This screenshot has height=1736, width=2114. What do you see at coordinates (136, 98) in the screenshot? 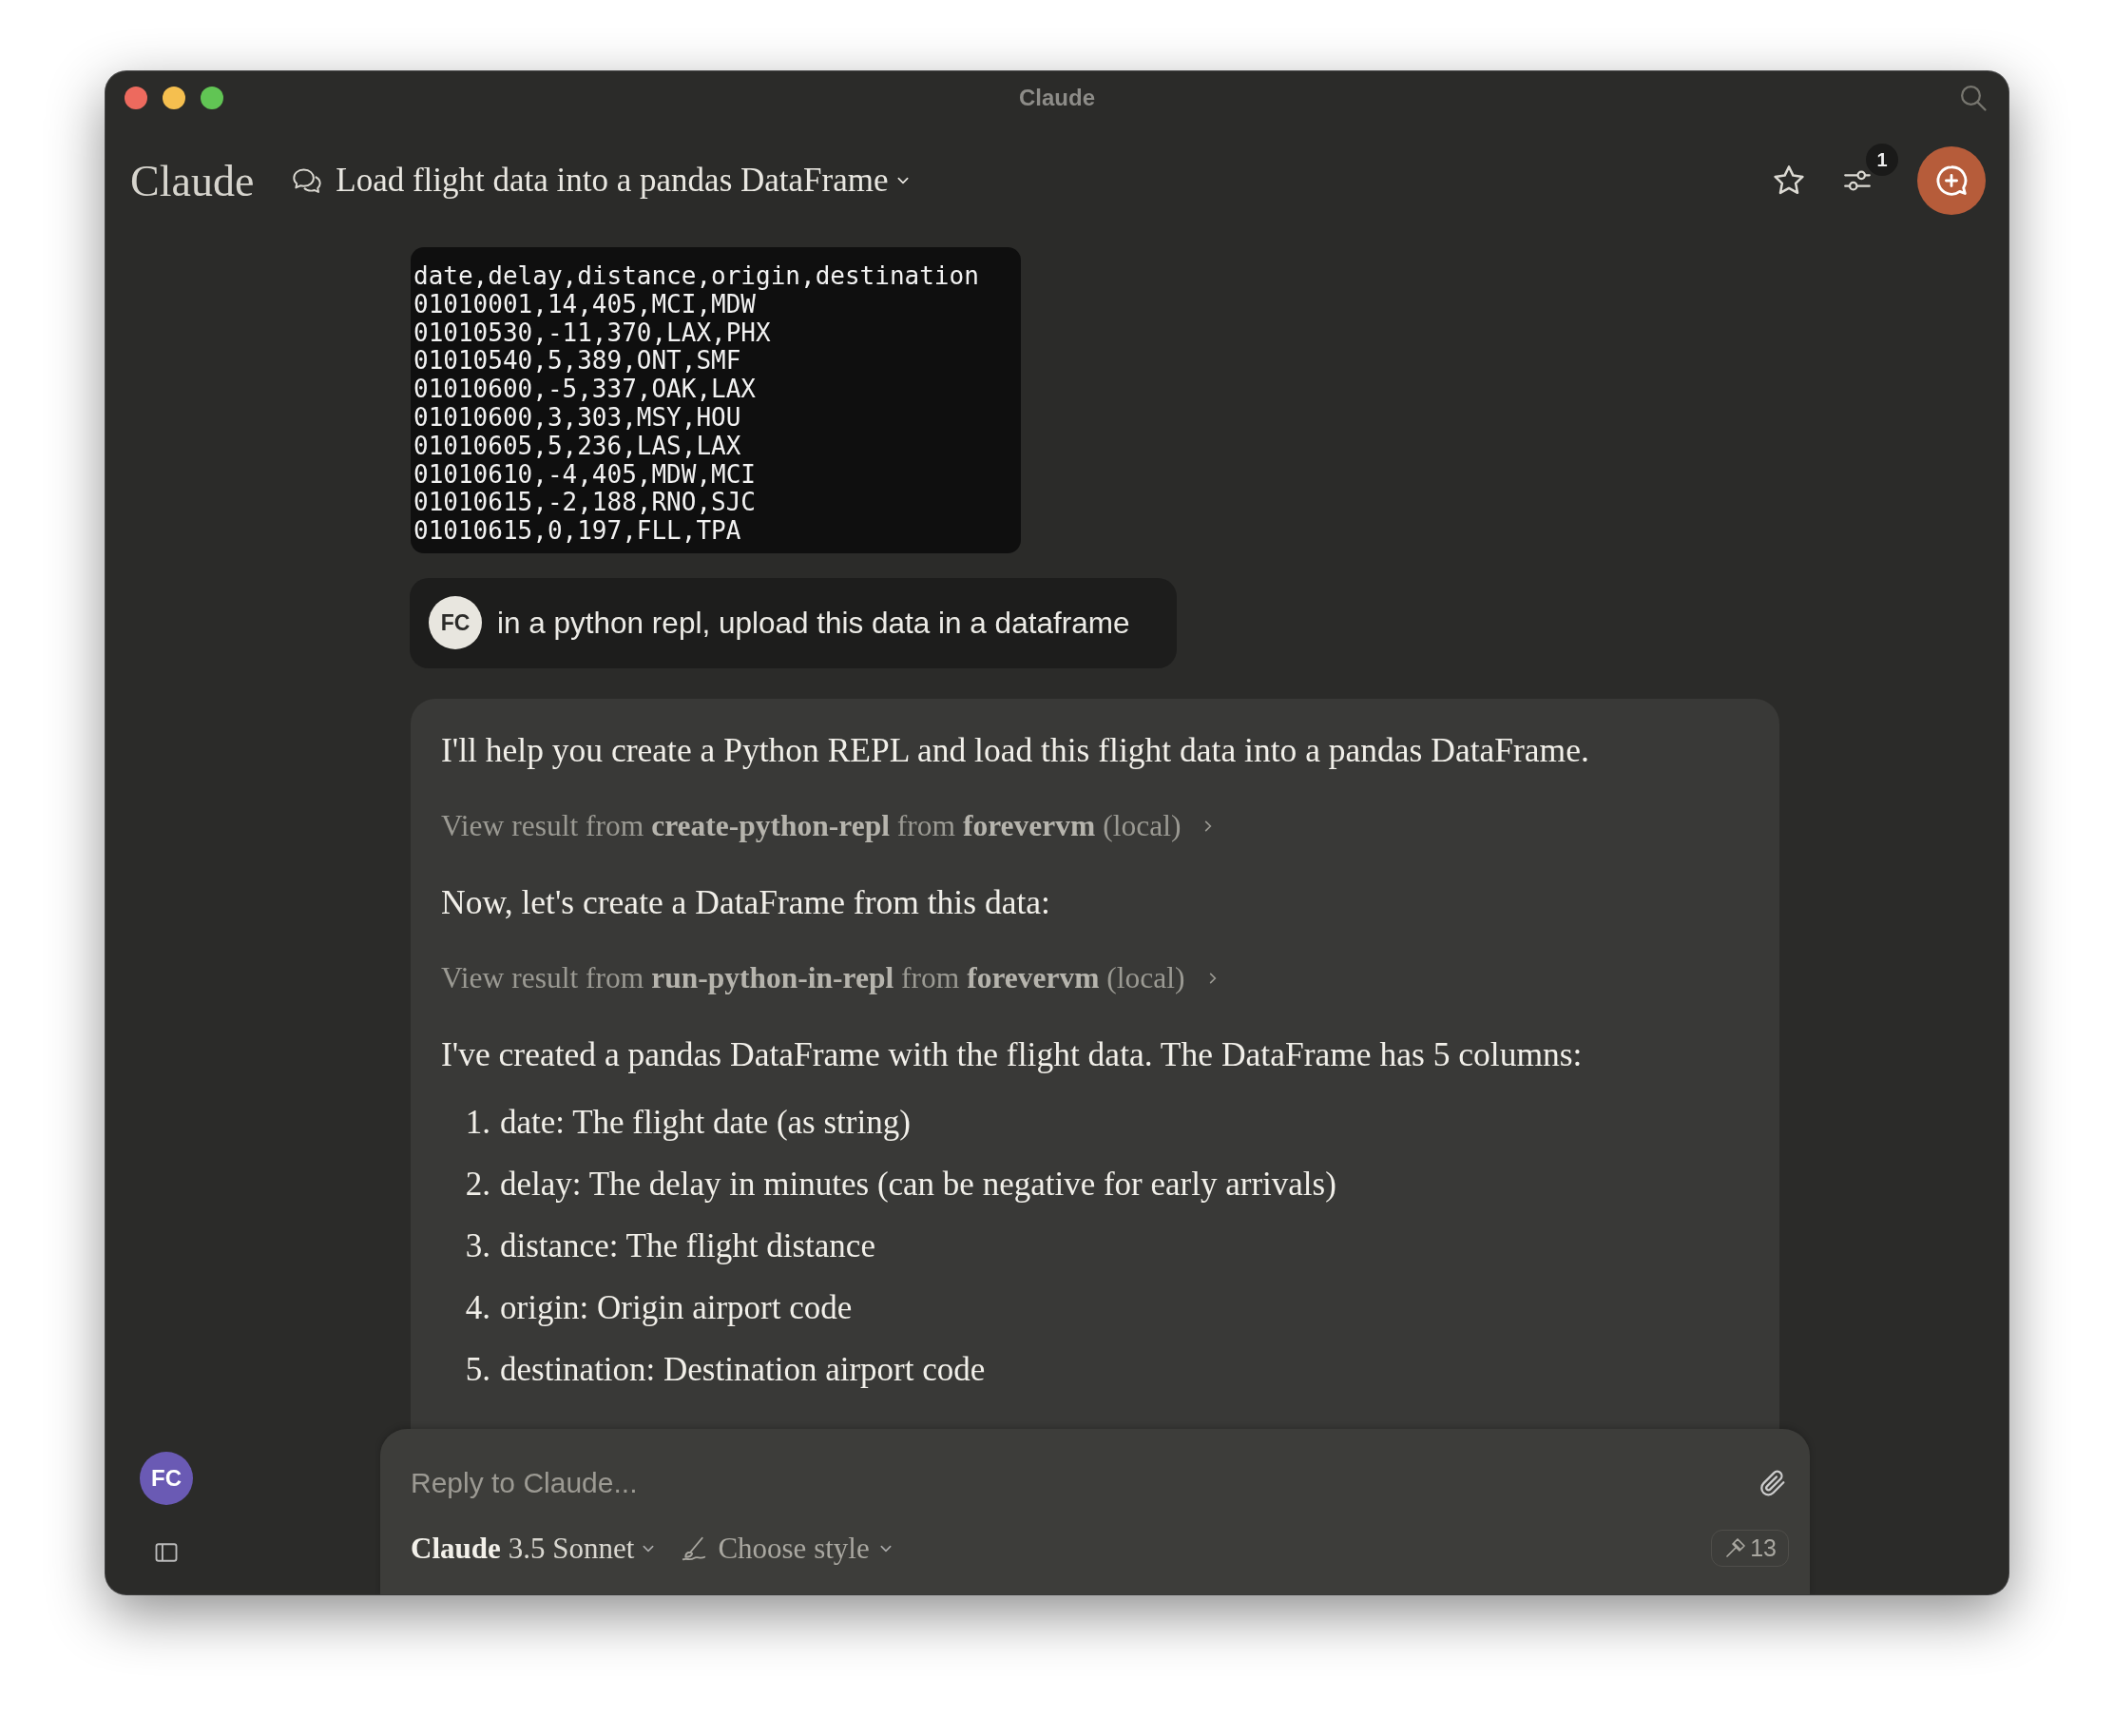
I see `close-button` at bounding box center [136, 98].